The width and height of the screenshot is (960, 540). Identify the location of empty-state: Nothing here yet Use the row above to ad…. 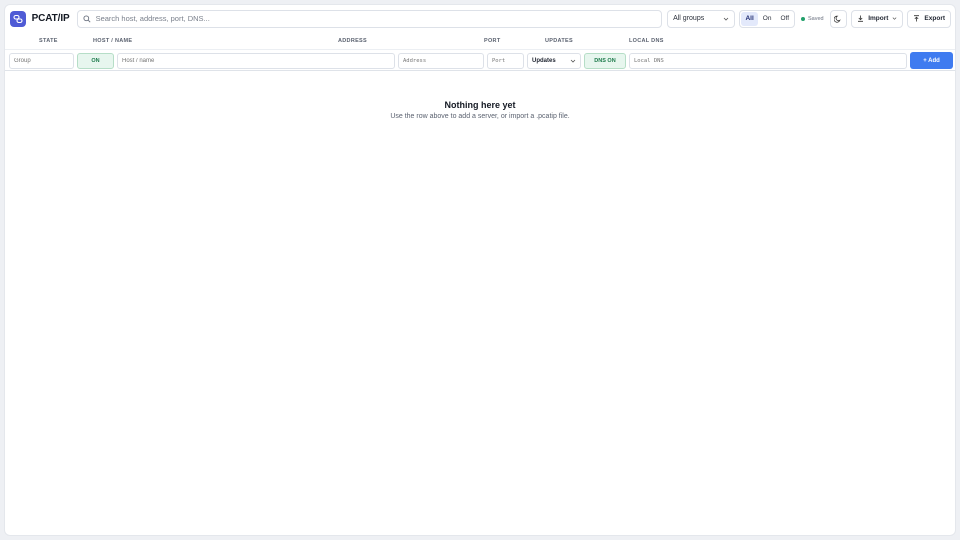
(480, 110).